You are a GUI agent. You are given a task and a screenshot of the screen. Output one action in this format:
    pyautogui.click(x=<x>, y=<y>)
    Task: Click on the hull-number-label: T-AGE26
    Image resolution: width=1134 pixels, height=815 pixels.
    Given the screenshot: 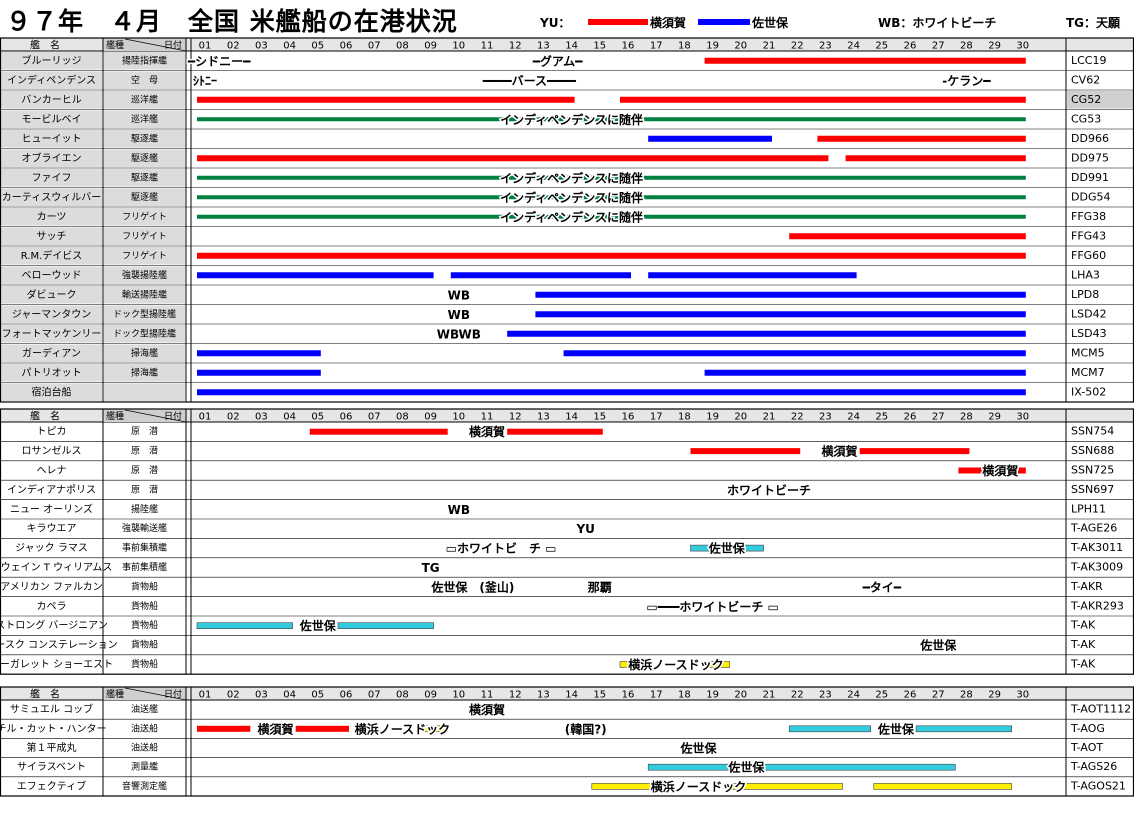 What is the action you would take?
    pyautogui.click(x=1093, y=528)
    